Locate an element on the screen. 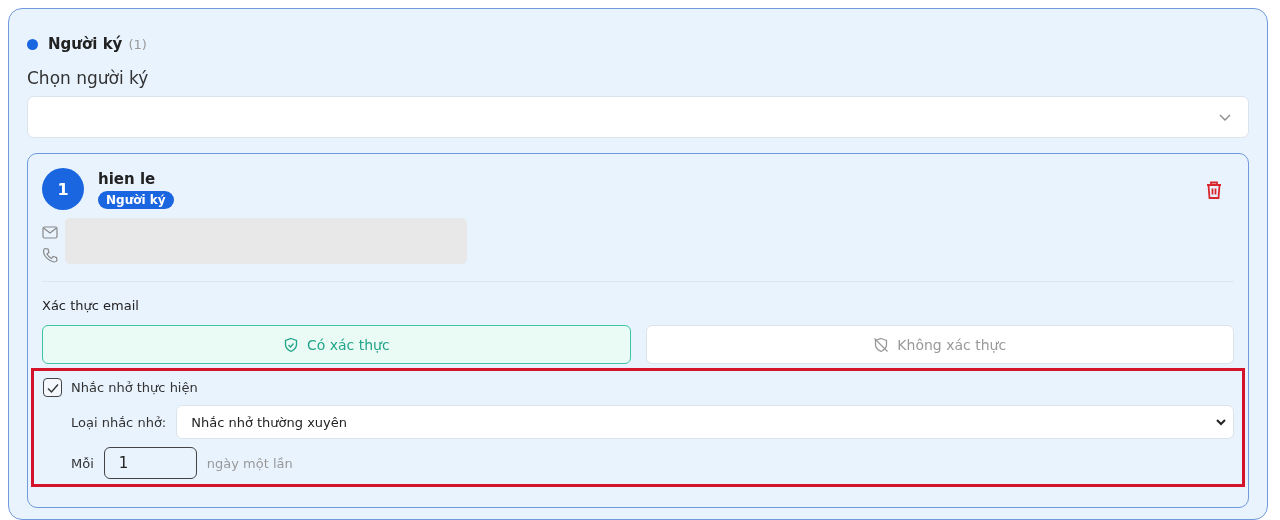  delete-icon is located at coordinates (1214, 190).